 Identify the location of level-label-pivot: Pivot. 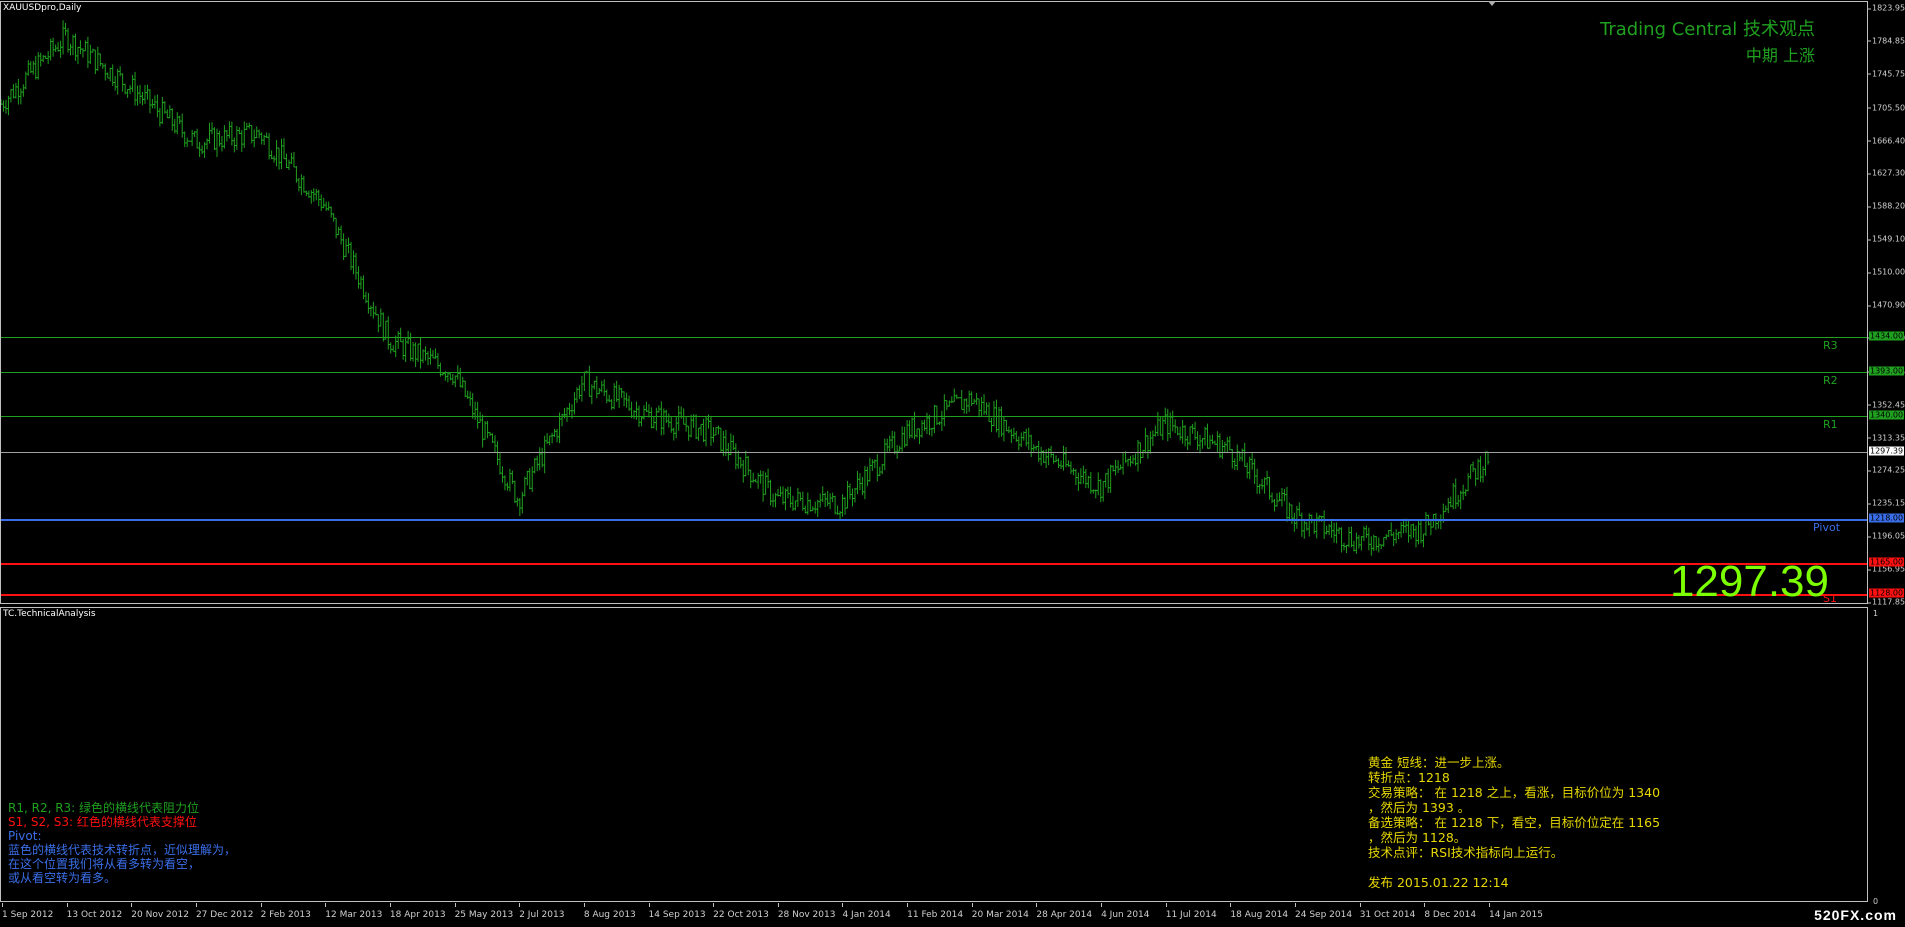
(1827, 527).